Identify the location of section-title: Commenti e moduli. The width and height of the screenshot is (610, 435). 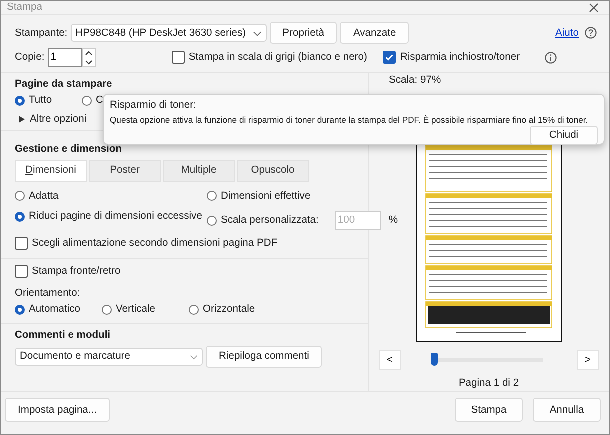
(63, 335).